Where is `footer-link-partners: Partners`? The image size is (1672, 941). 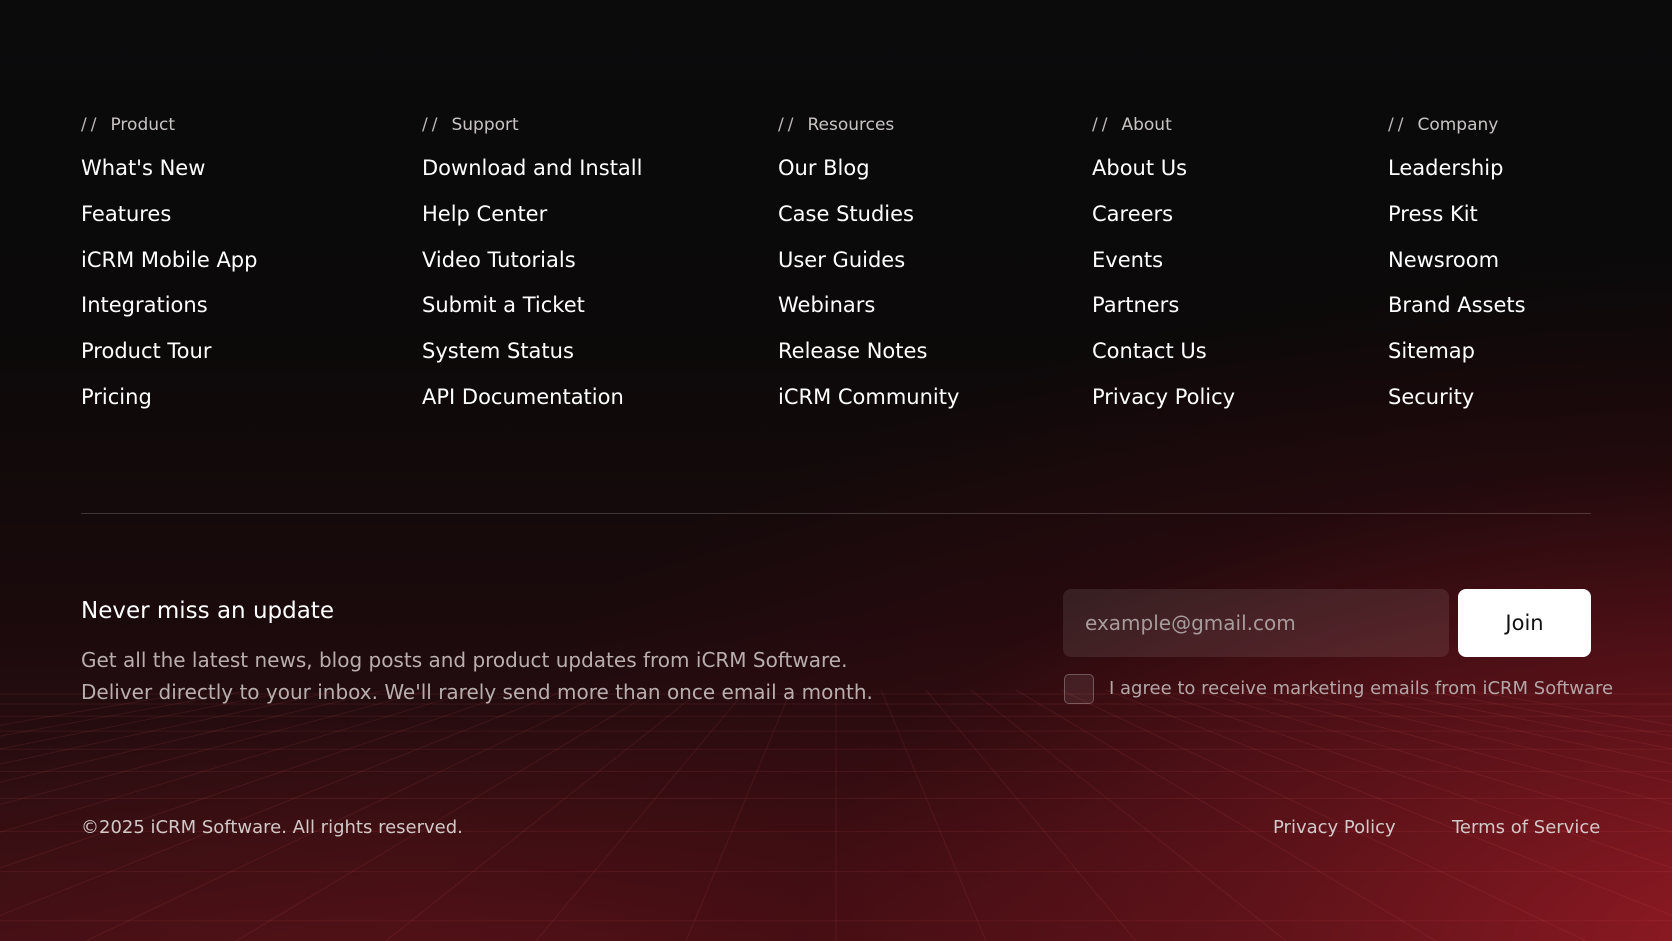 footer-link-partners: Partners is located at coordinates (1163, 305).